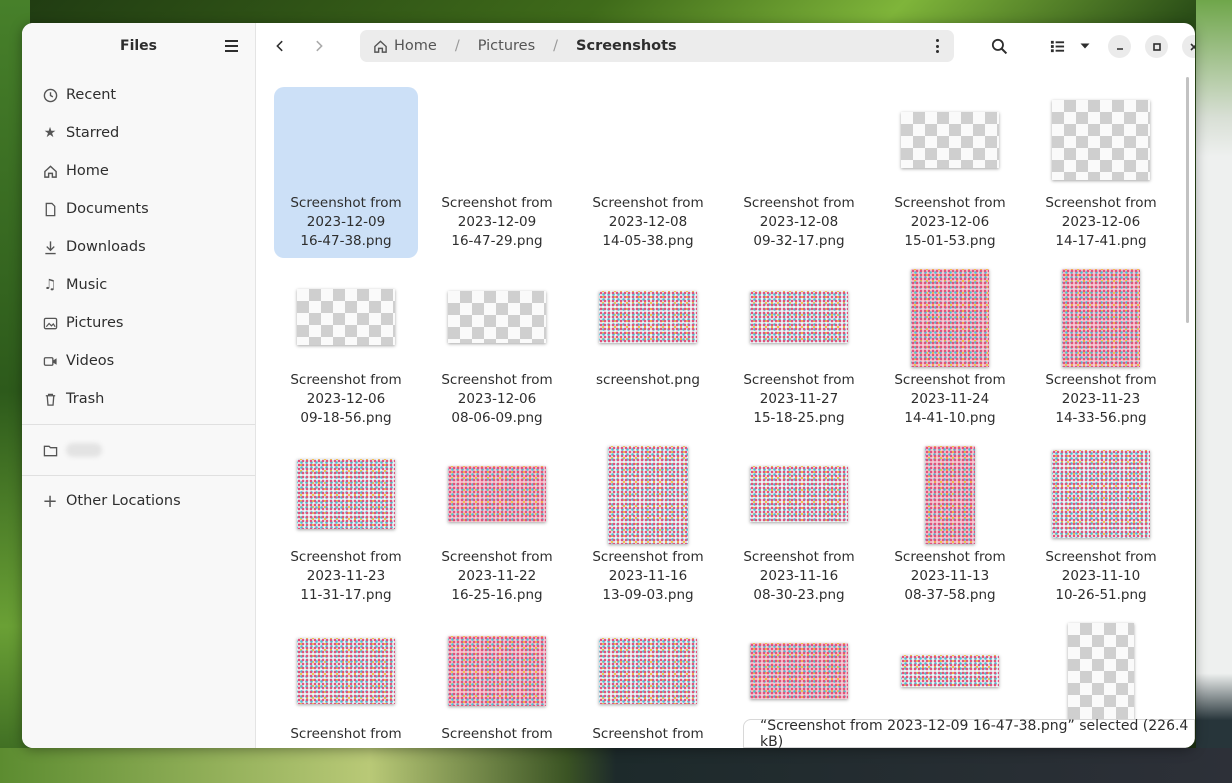  What do you see at coordinates (1188, 46) in the screenshot?
I see `close-button` at bounding box center [1188, 46].